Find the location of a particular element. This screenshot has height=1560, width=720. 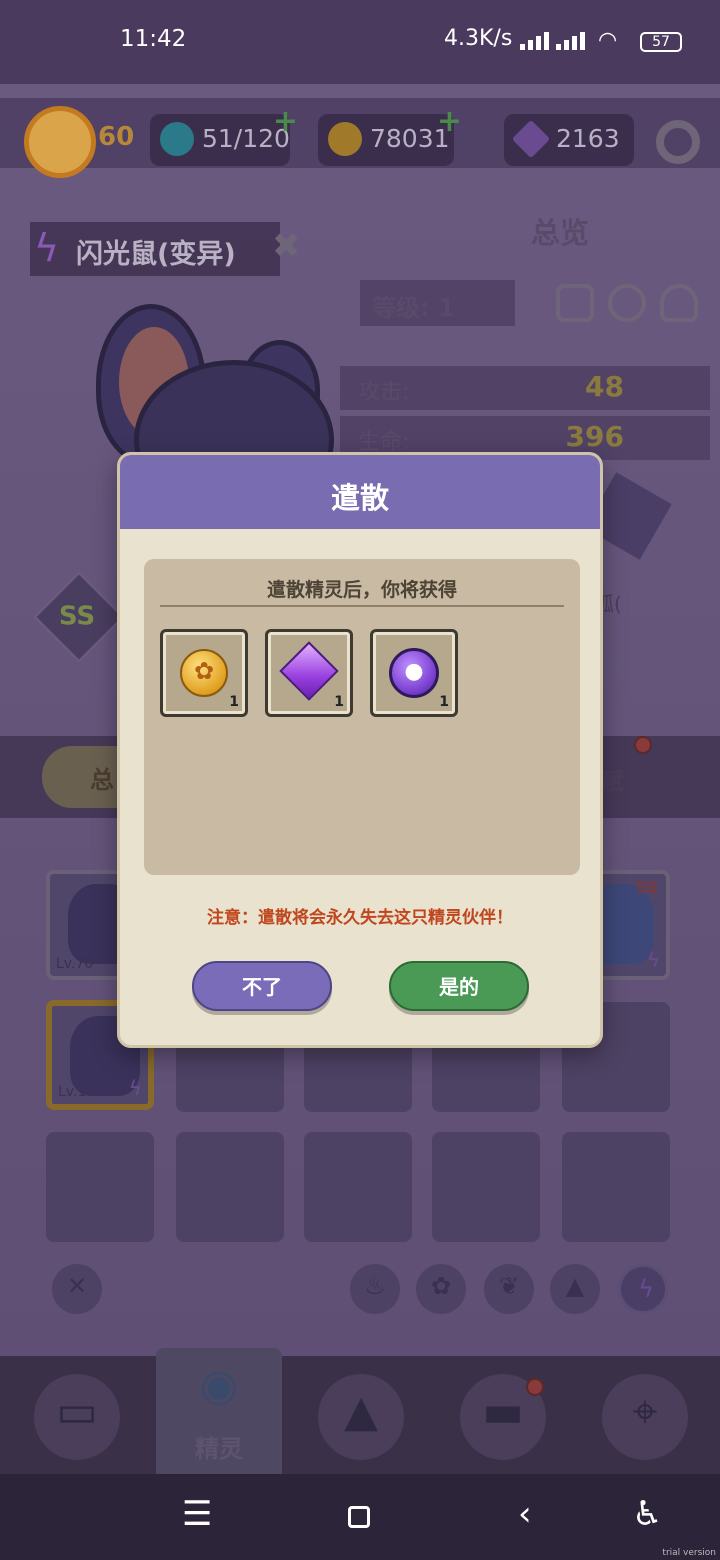

mountain-icon: ▲ is located at coordinates (361, 1411).